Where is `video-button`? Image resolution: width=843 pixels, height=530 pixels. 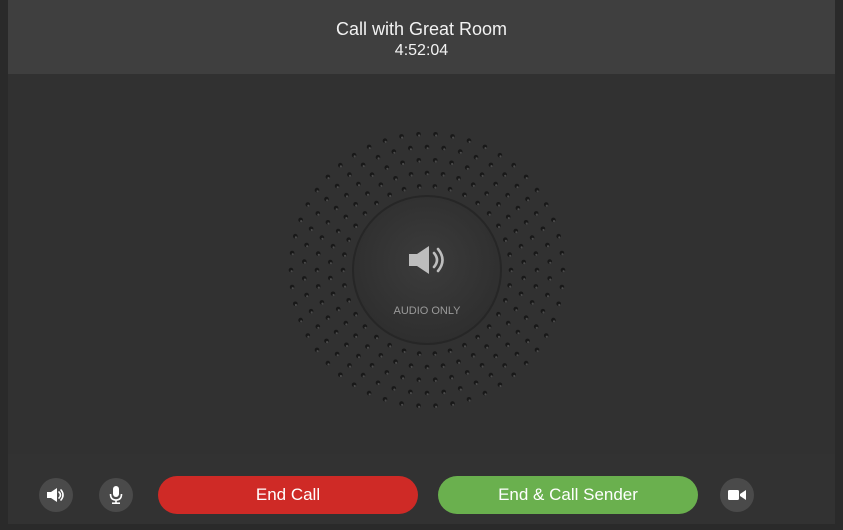
video-button is located at coordinates (737, 495).